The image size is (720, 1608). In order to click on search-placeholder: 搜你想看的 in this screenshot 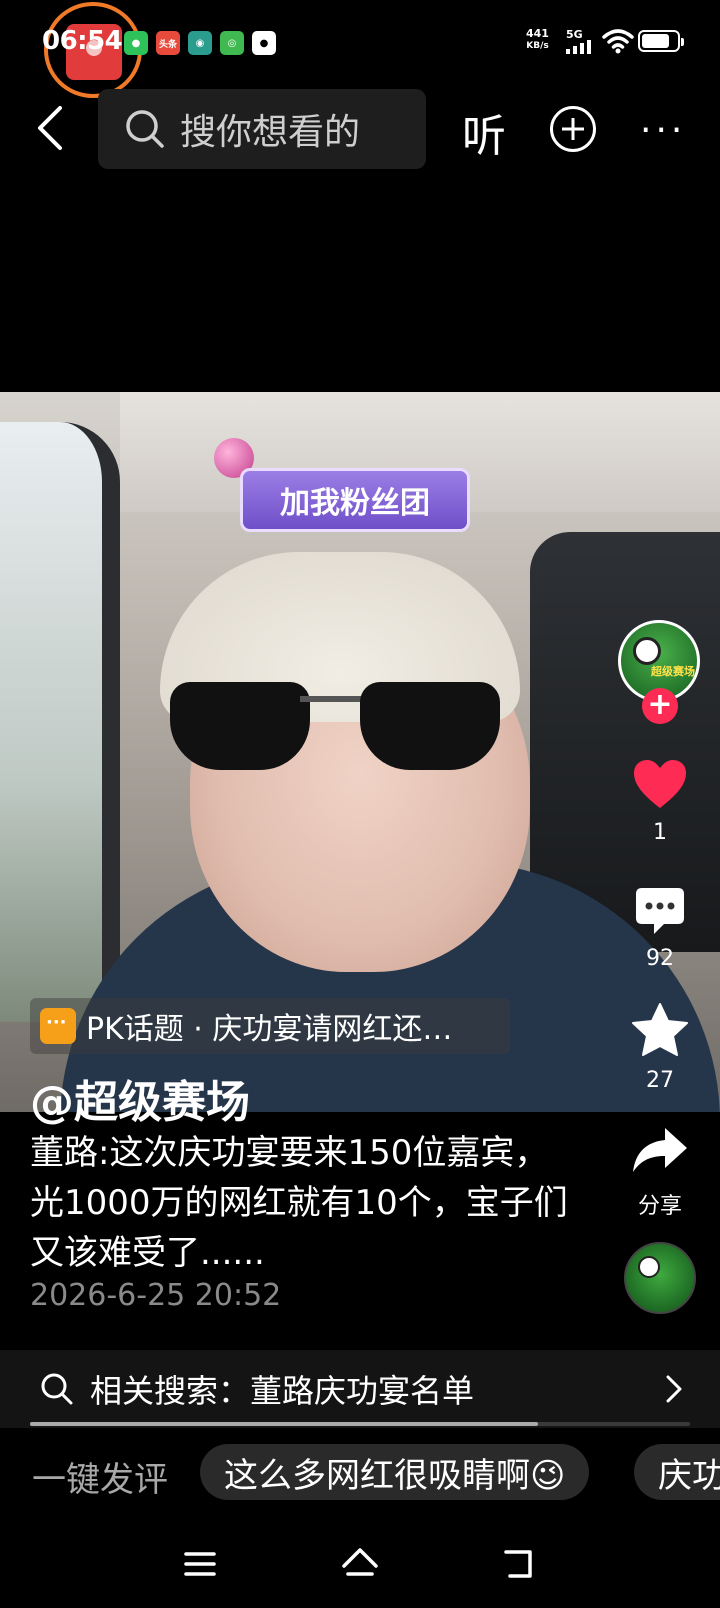, I will do `click(270, 132)`.